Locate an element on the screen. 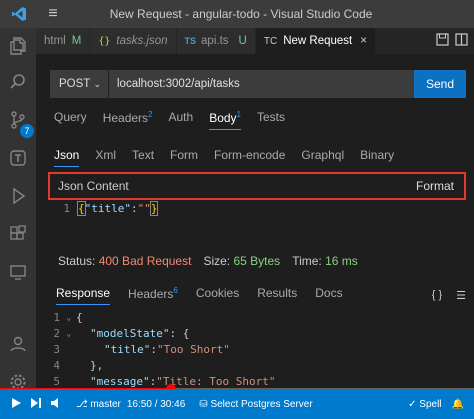  split-editor-icon is located at coordinates (461, 41).